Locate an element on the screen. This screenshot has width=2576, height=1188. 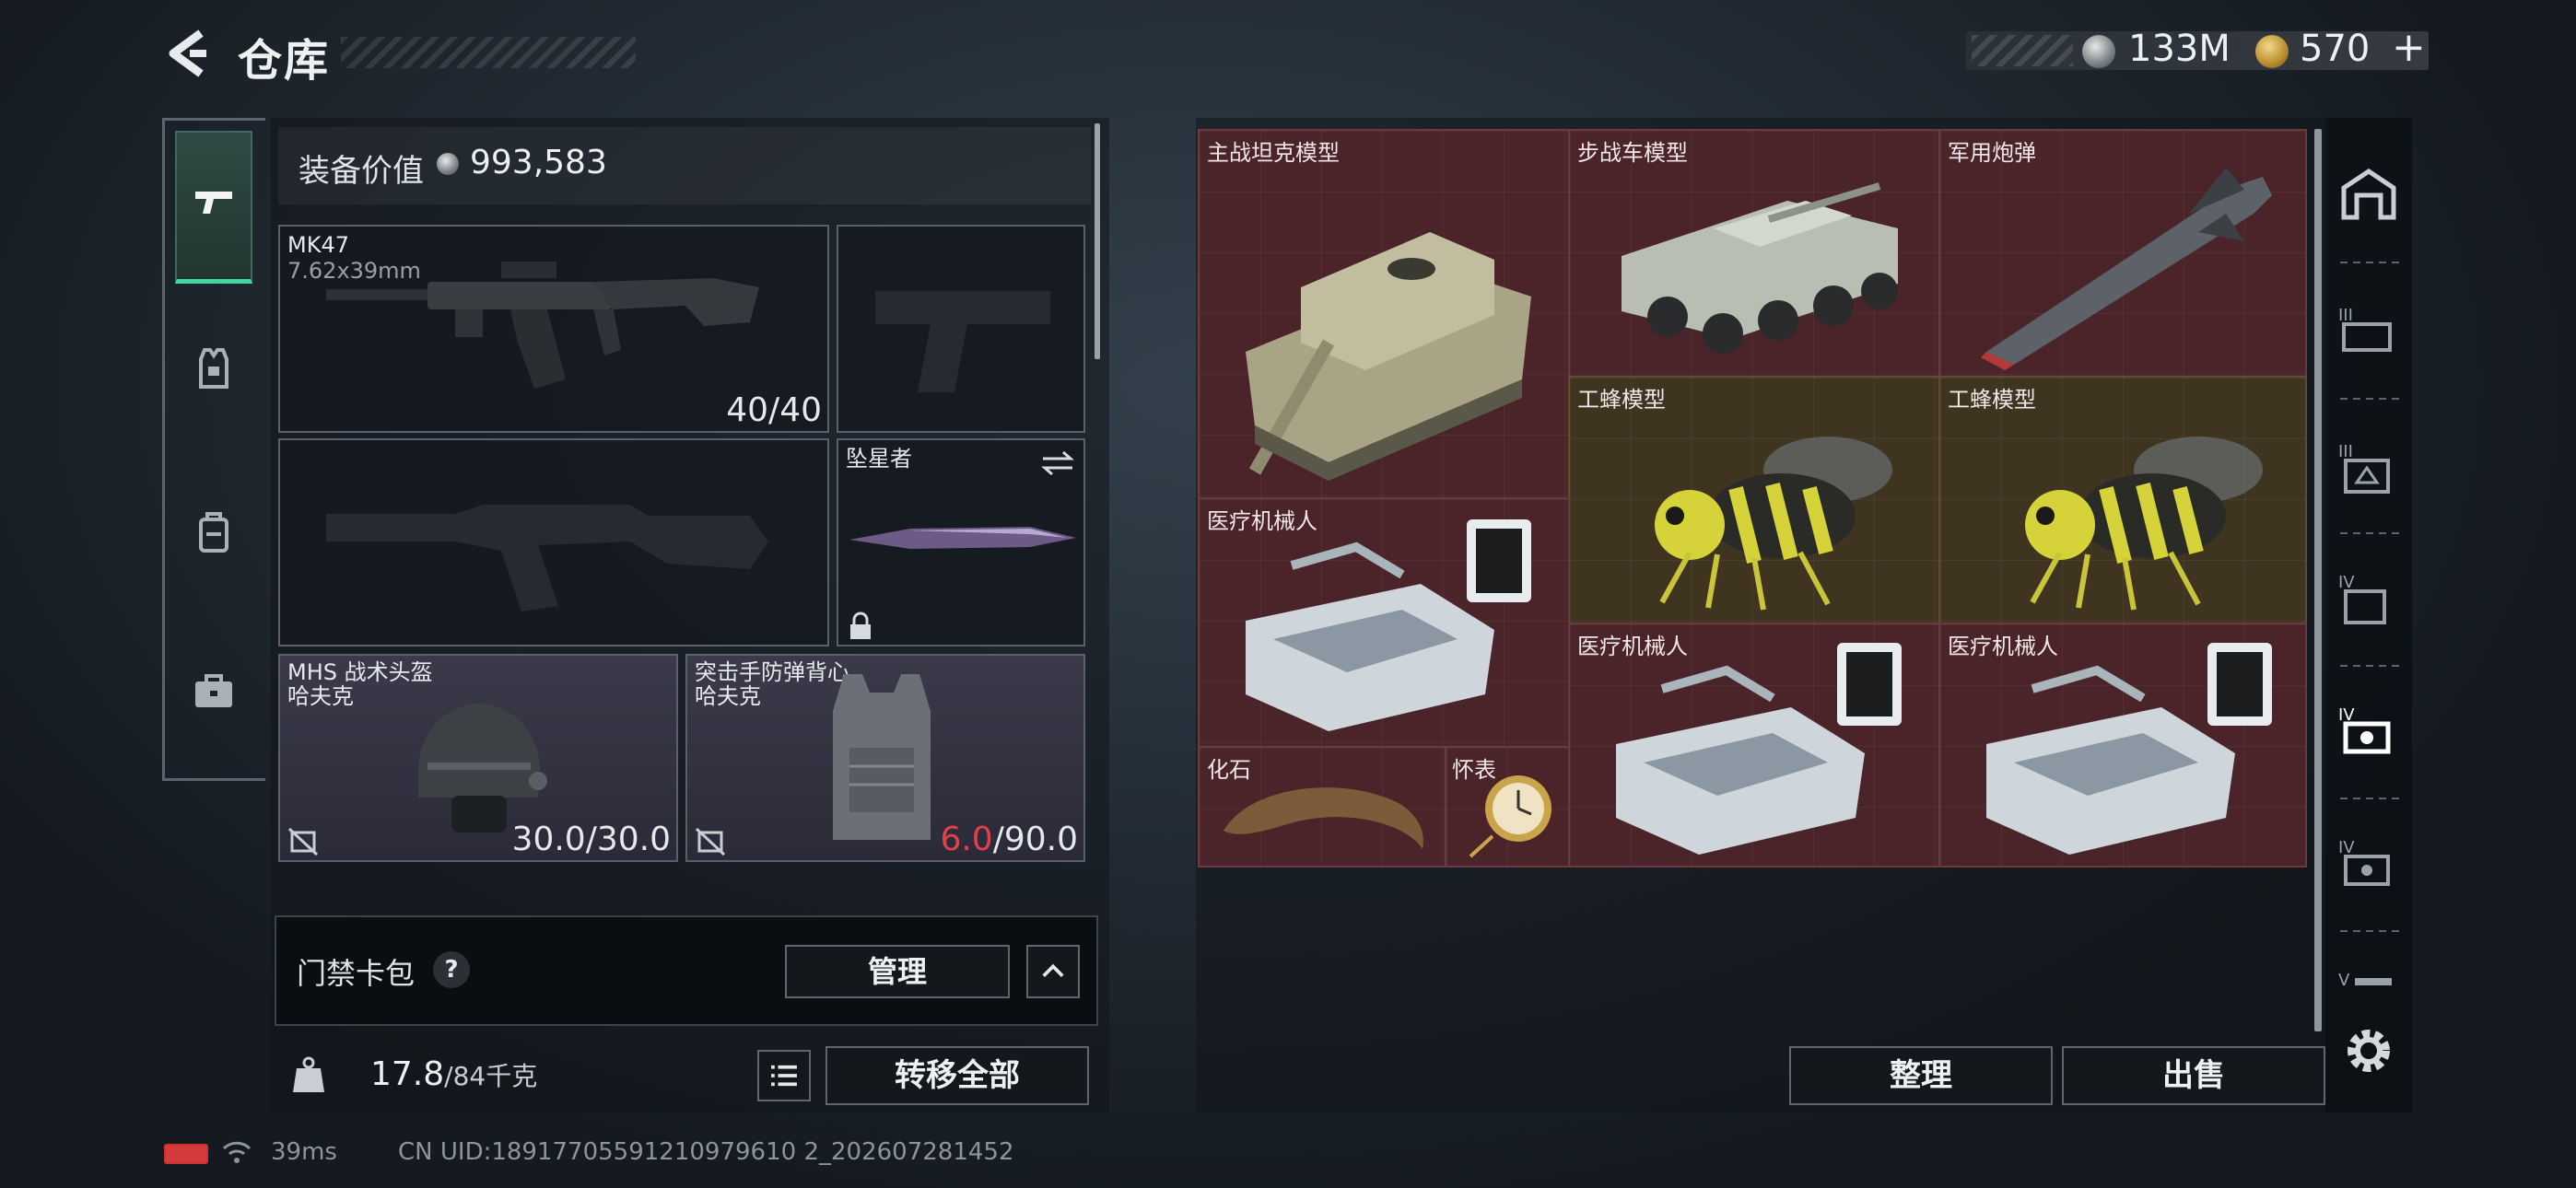
currency-decoration is located at coordinates (2022, 50).